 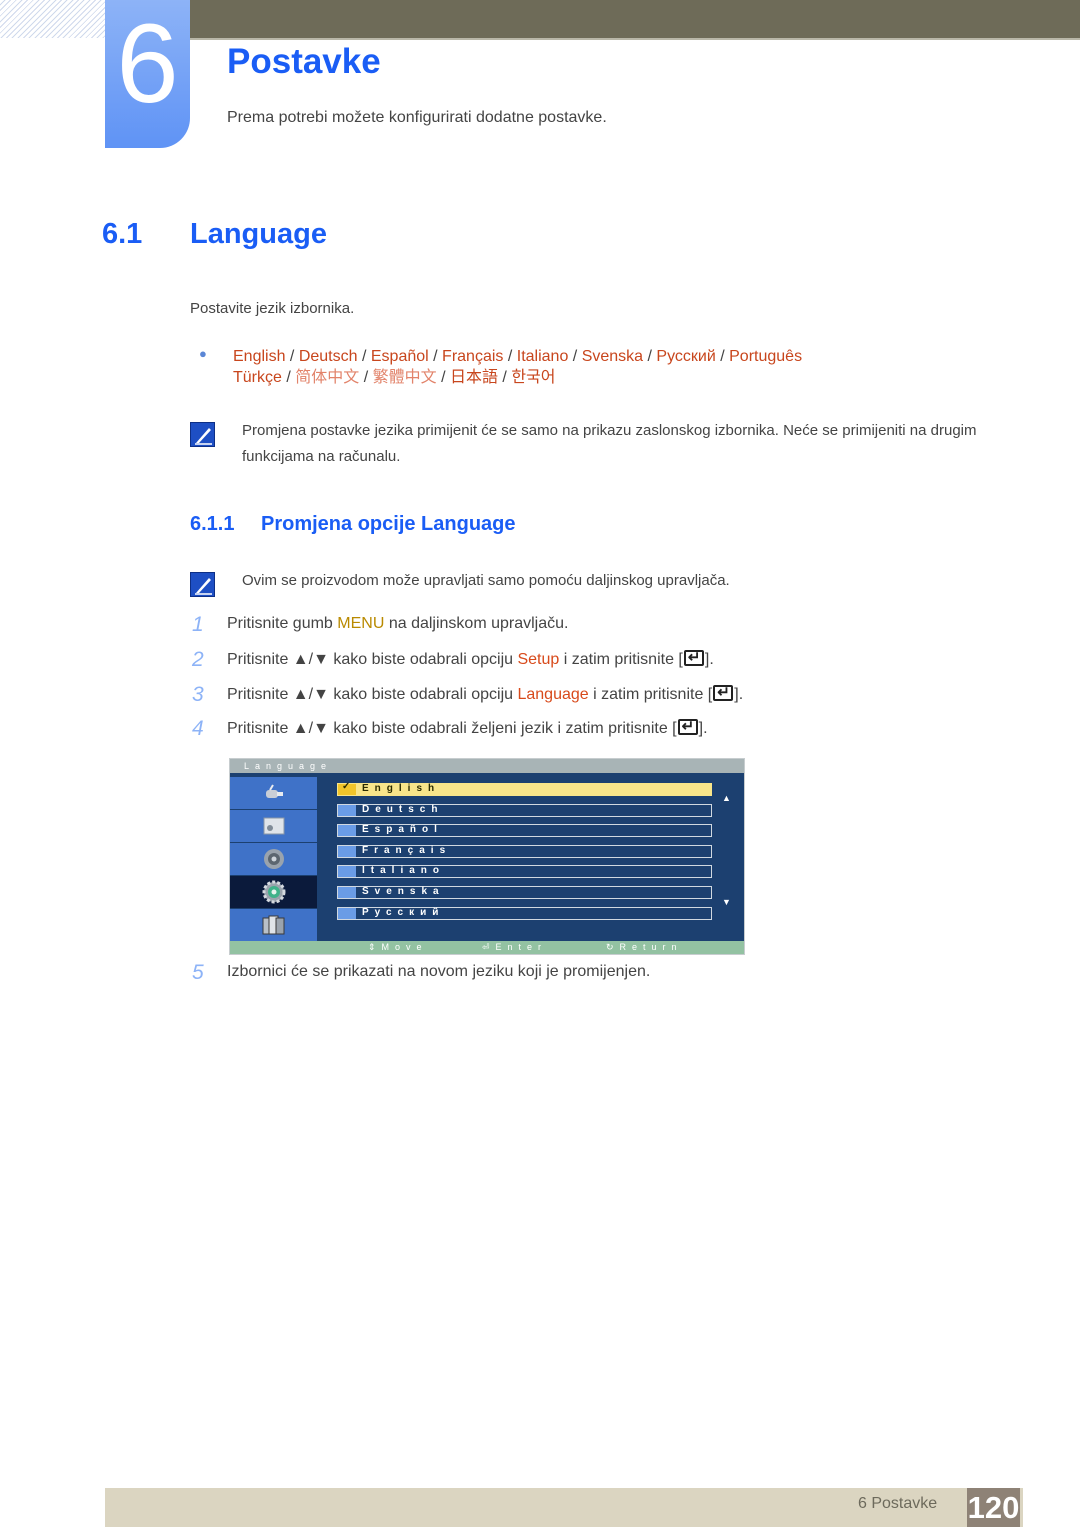 What do you see at coordinates (403, 891) in the screenshot?
I see `option-label: Svenska` at bounding box center [403, 891].